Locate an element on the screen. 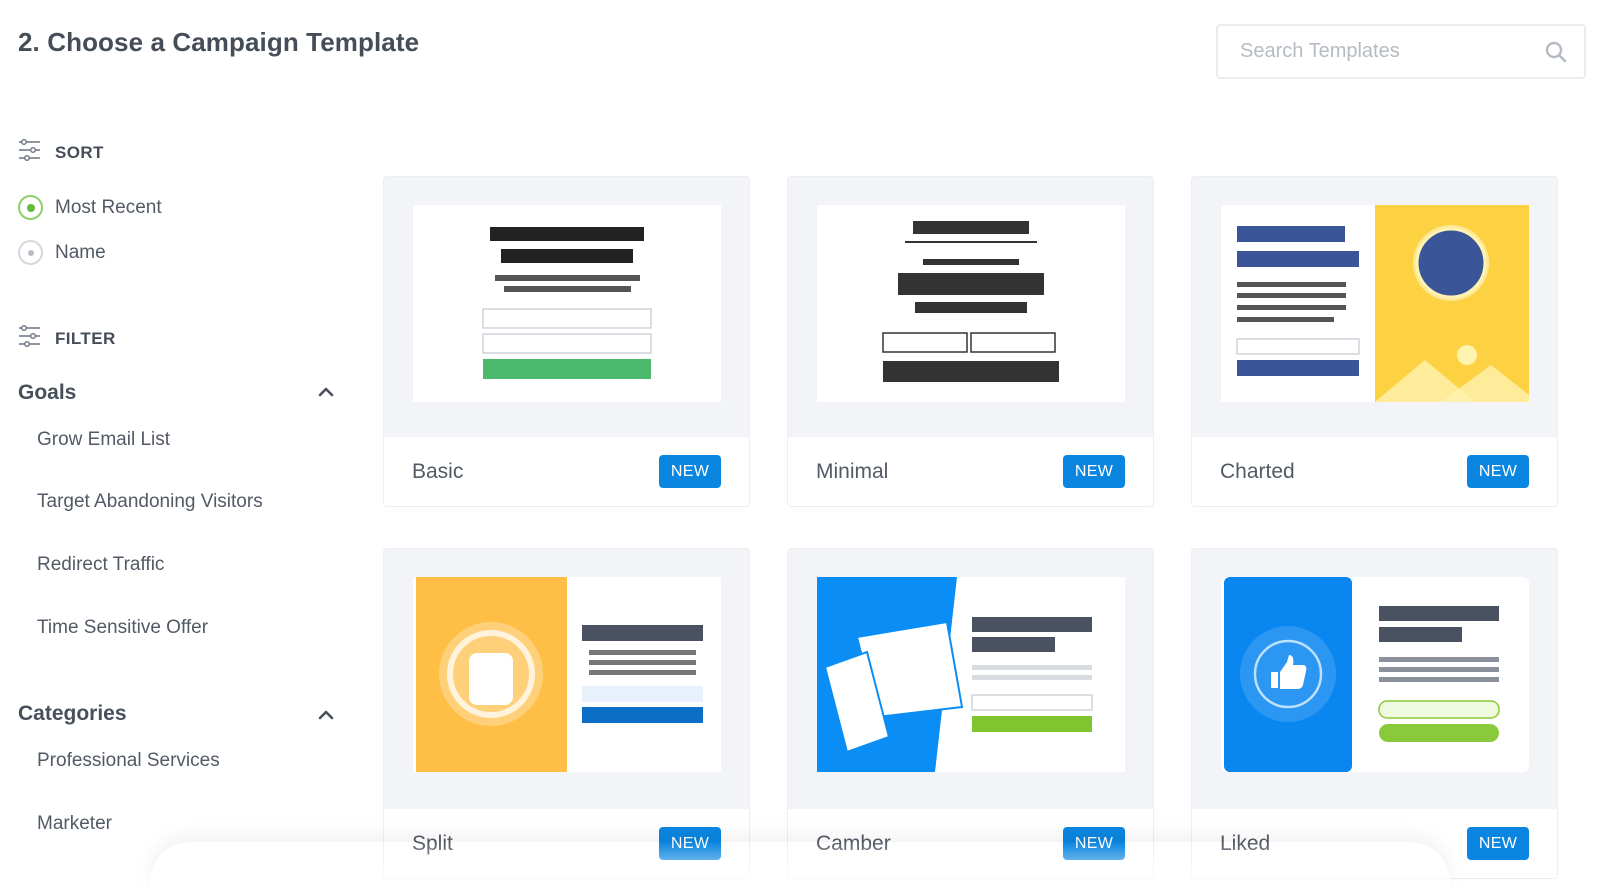 The image size is (1600, 888). template-card-liked: Liked NEW is located at coordinates (1374, 713).